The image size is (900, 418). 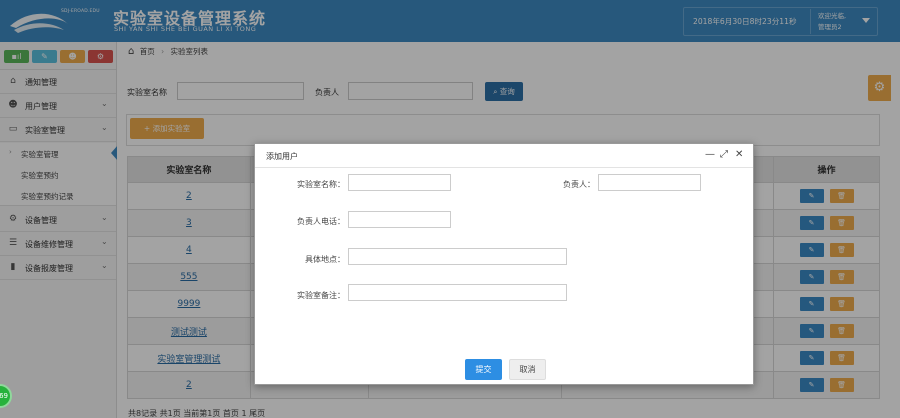 What do you see at coordinates (579, 184) in the screenshot?
I see `field-label-owner: 负责人：` at bounding box center [579, 184].